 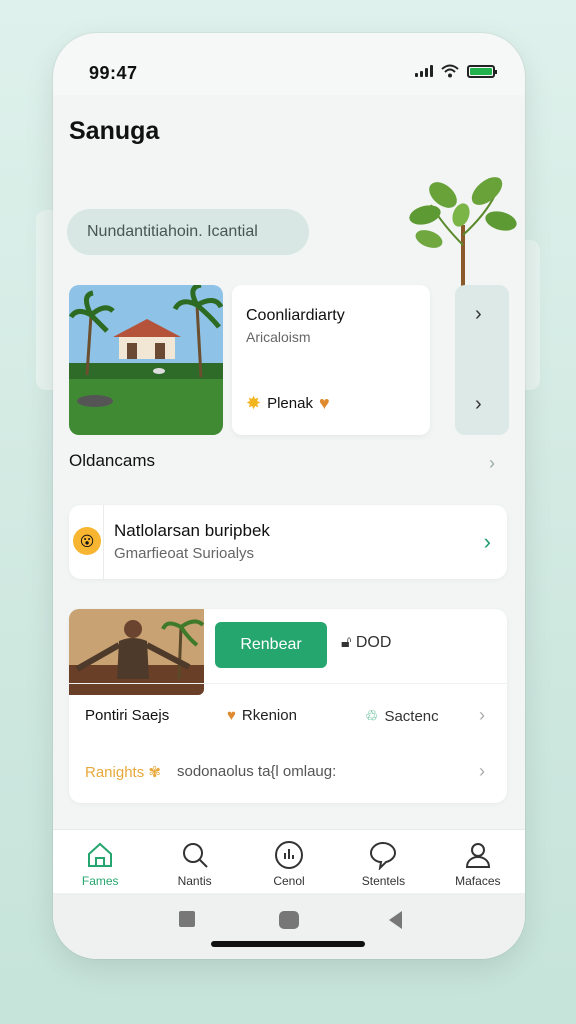 I want to click on section-label: Oldancams, so click(x=112, y=460).